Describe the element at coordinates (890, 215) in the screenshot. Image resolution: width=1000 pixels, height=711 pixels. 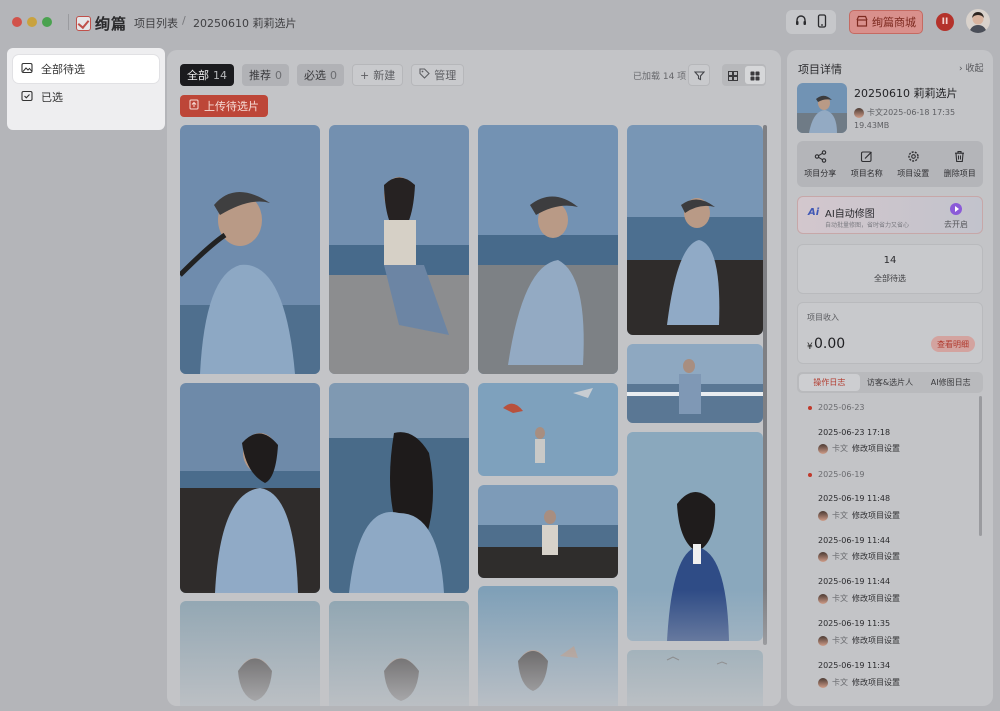
I see `ai-auto-retouch-card: Ai AI自动修图 自动批量修图，省时省力又省心 去开启` at that location.